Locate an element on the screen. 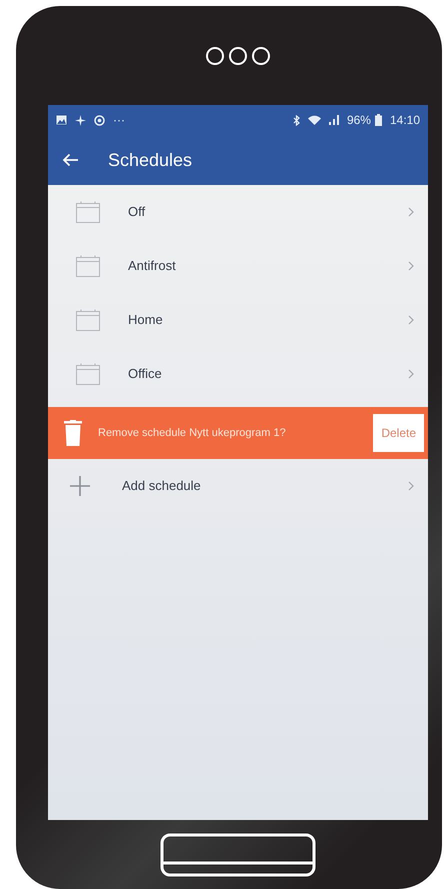  battery-percent: 96% is located at coordinates (358, 120).